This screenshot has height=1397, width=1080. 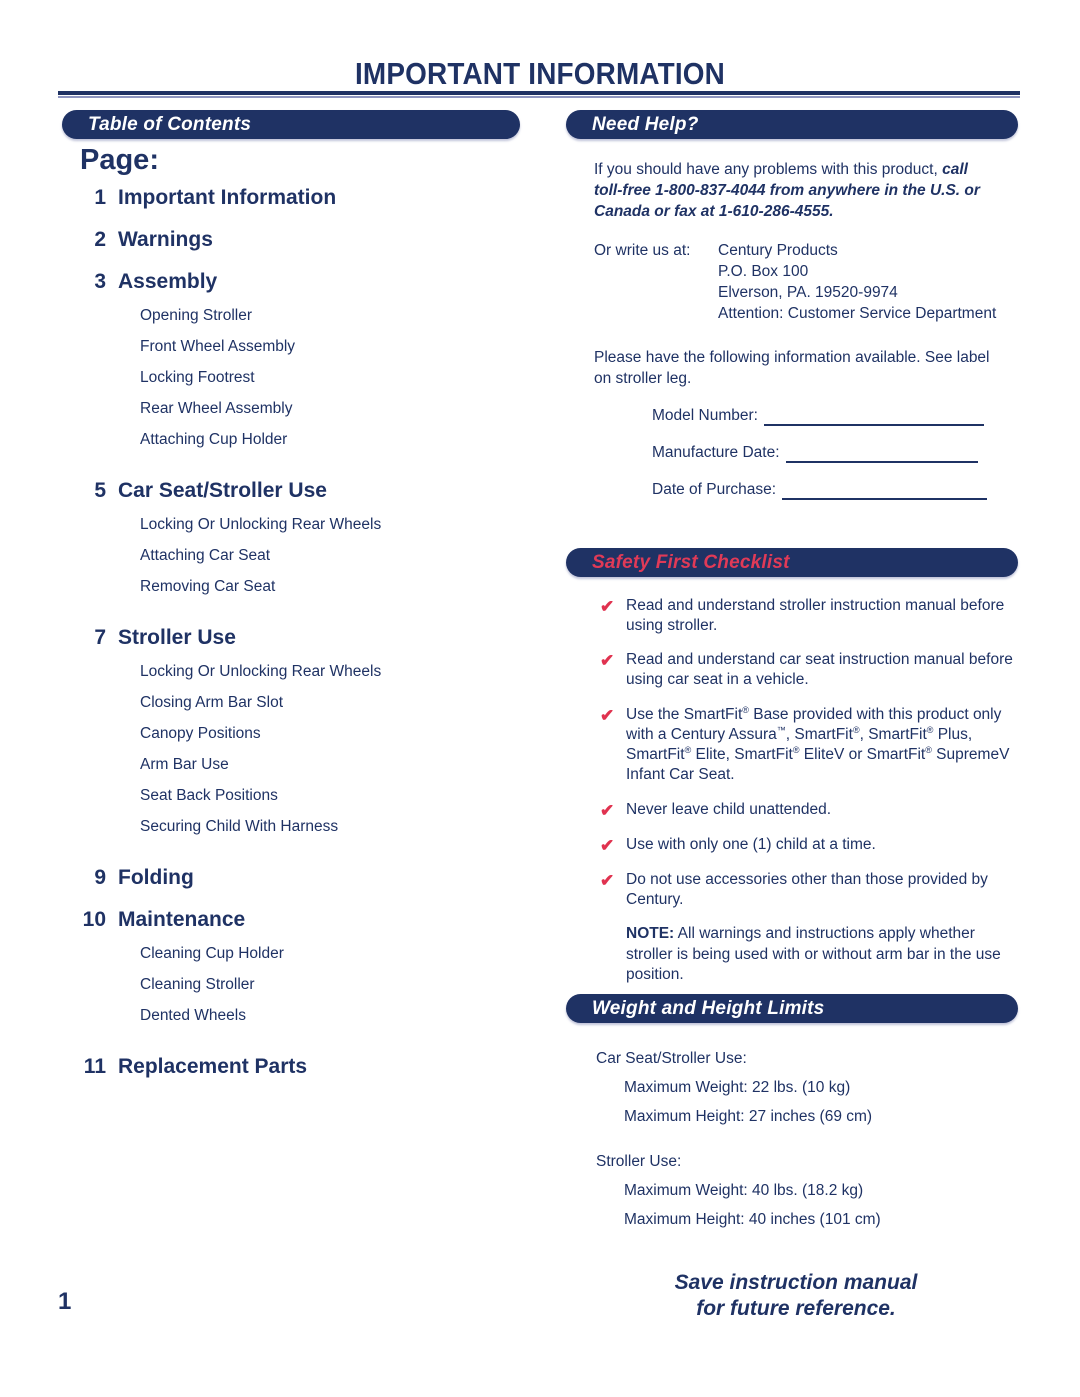 What do you see at coordinates (297, 240) in the screenshot?
I see `toc-entry: 2 Warnings` at bounding box center [297, 240].